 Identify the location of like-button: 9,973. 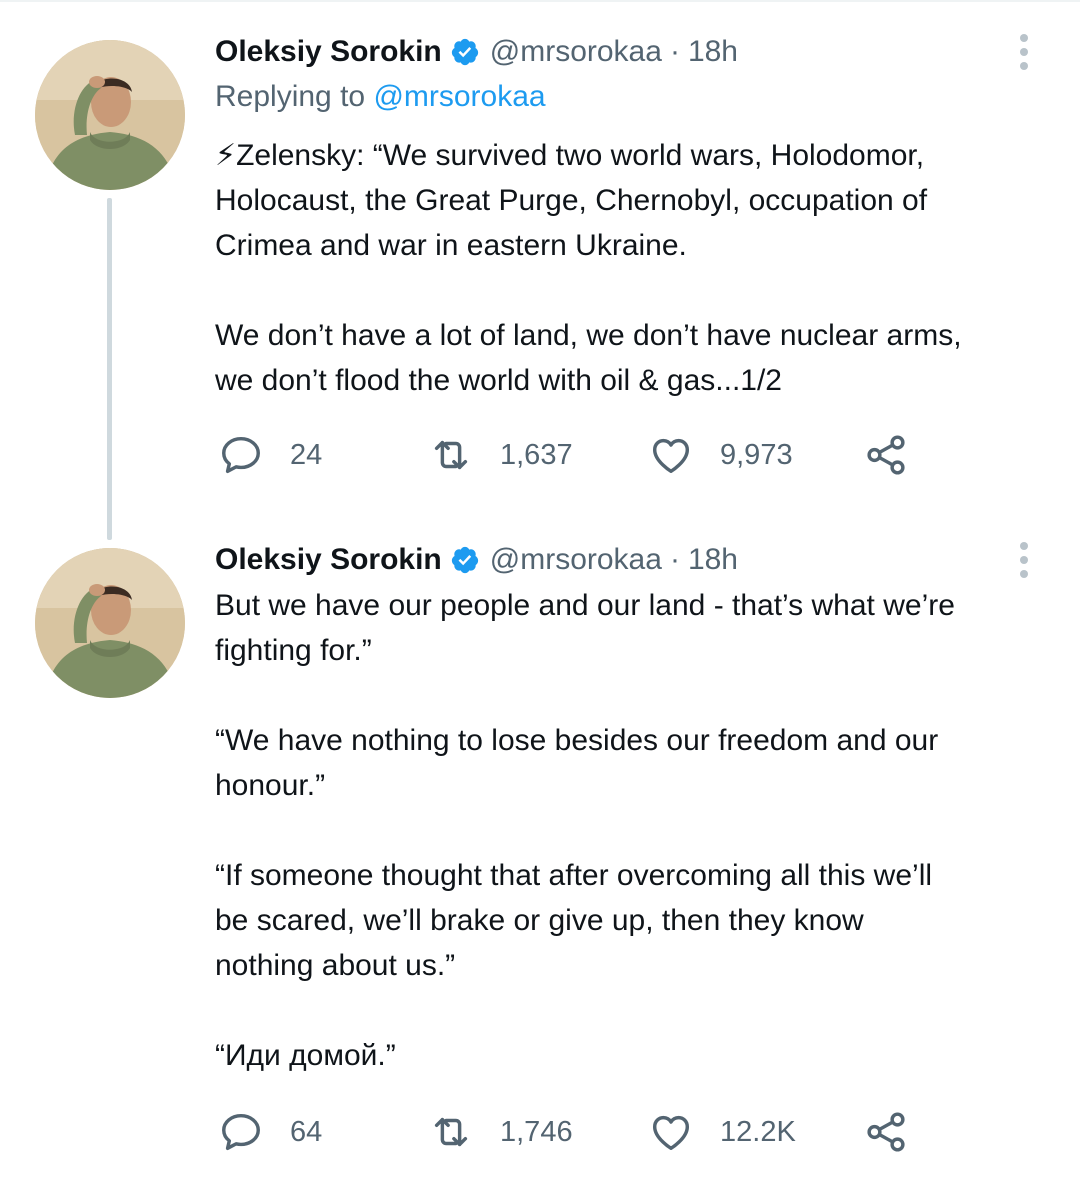
(720, 455).